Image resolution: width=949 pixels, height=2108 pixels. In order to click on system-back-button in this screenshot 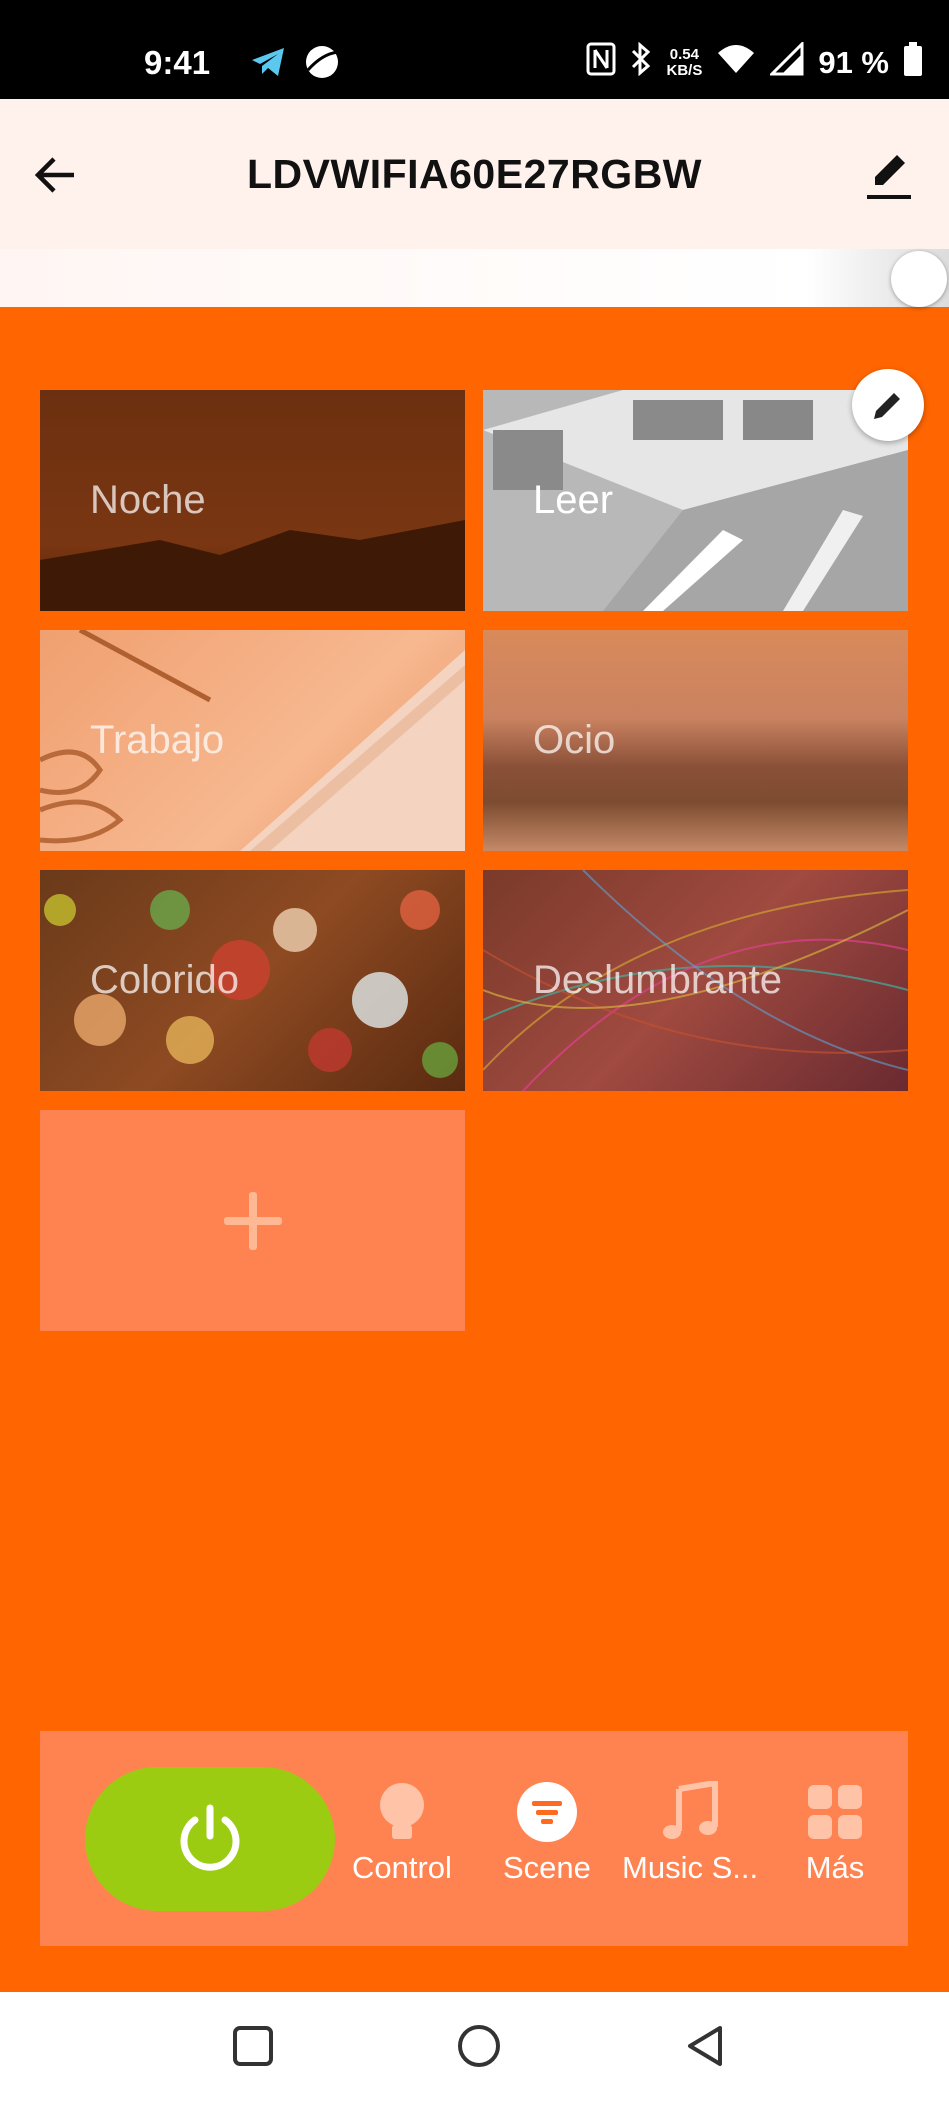, I will do `click(706, 2046)`.